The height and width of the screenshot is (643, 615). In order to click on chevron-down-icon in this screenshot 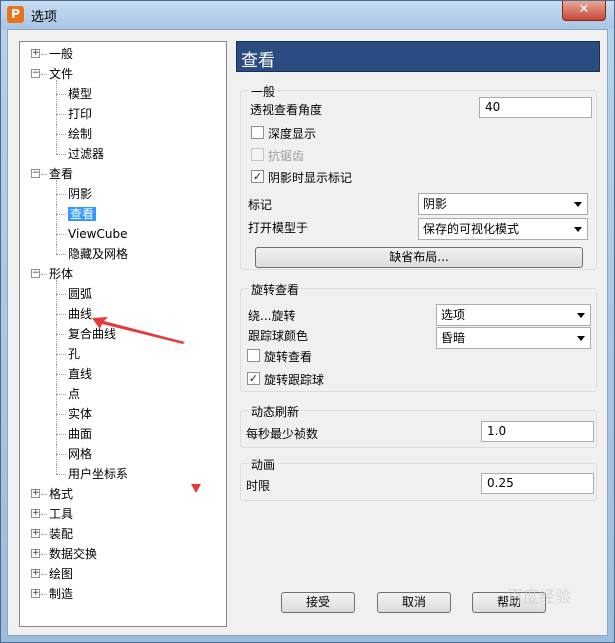, I will do `click(581, 315)`.